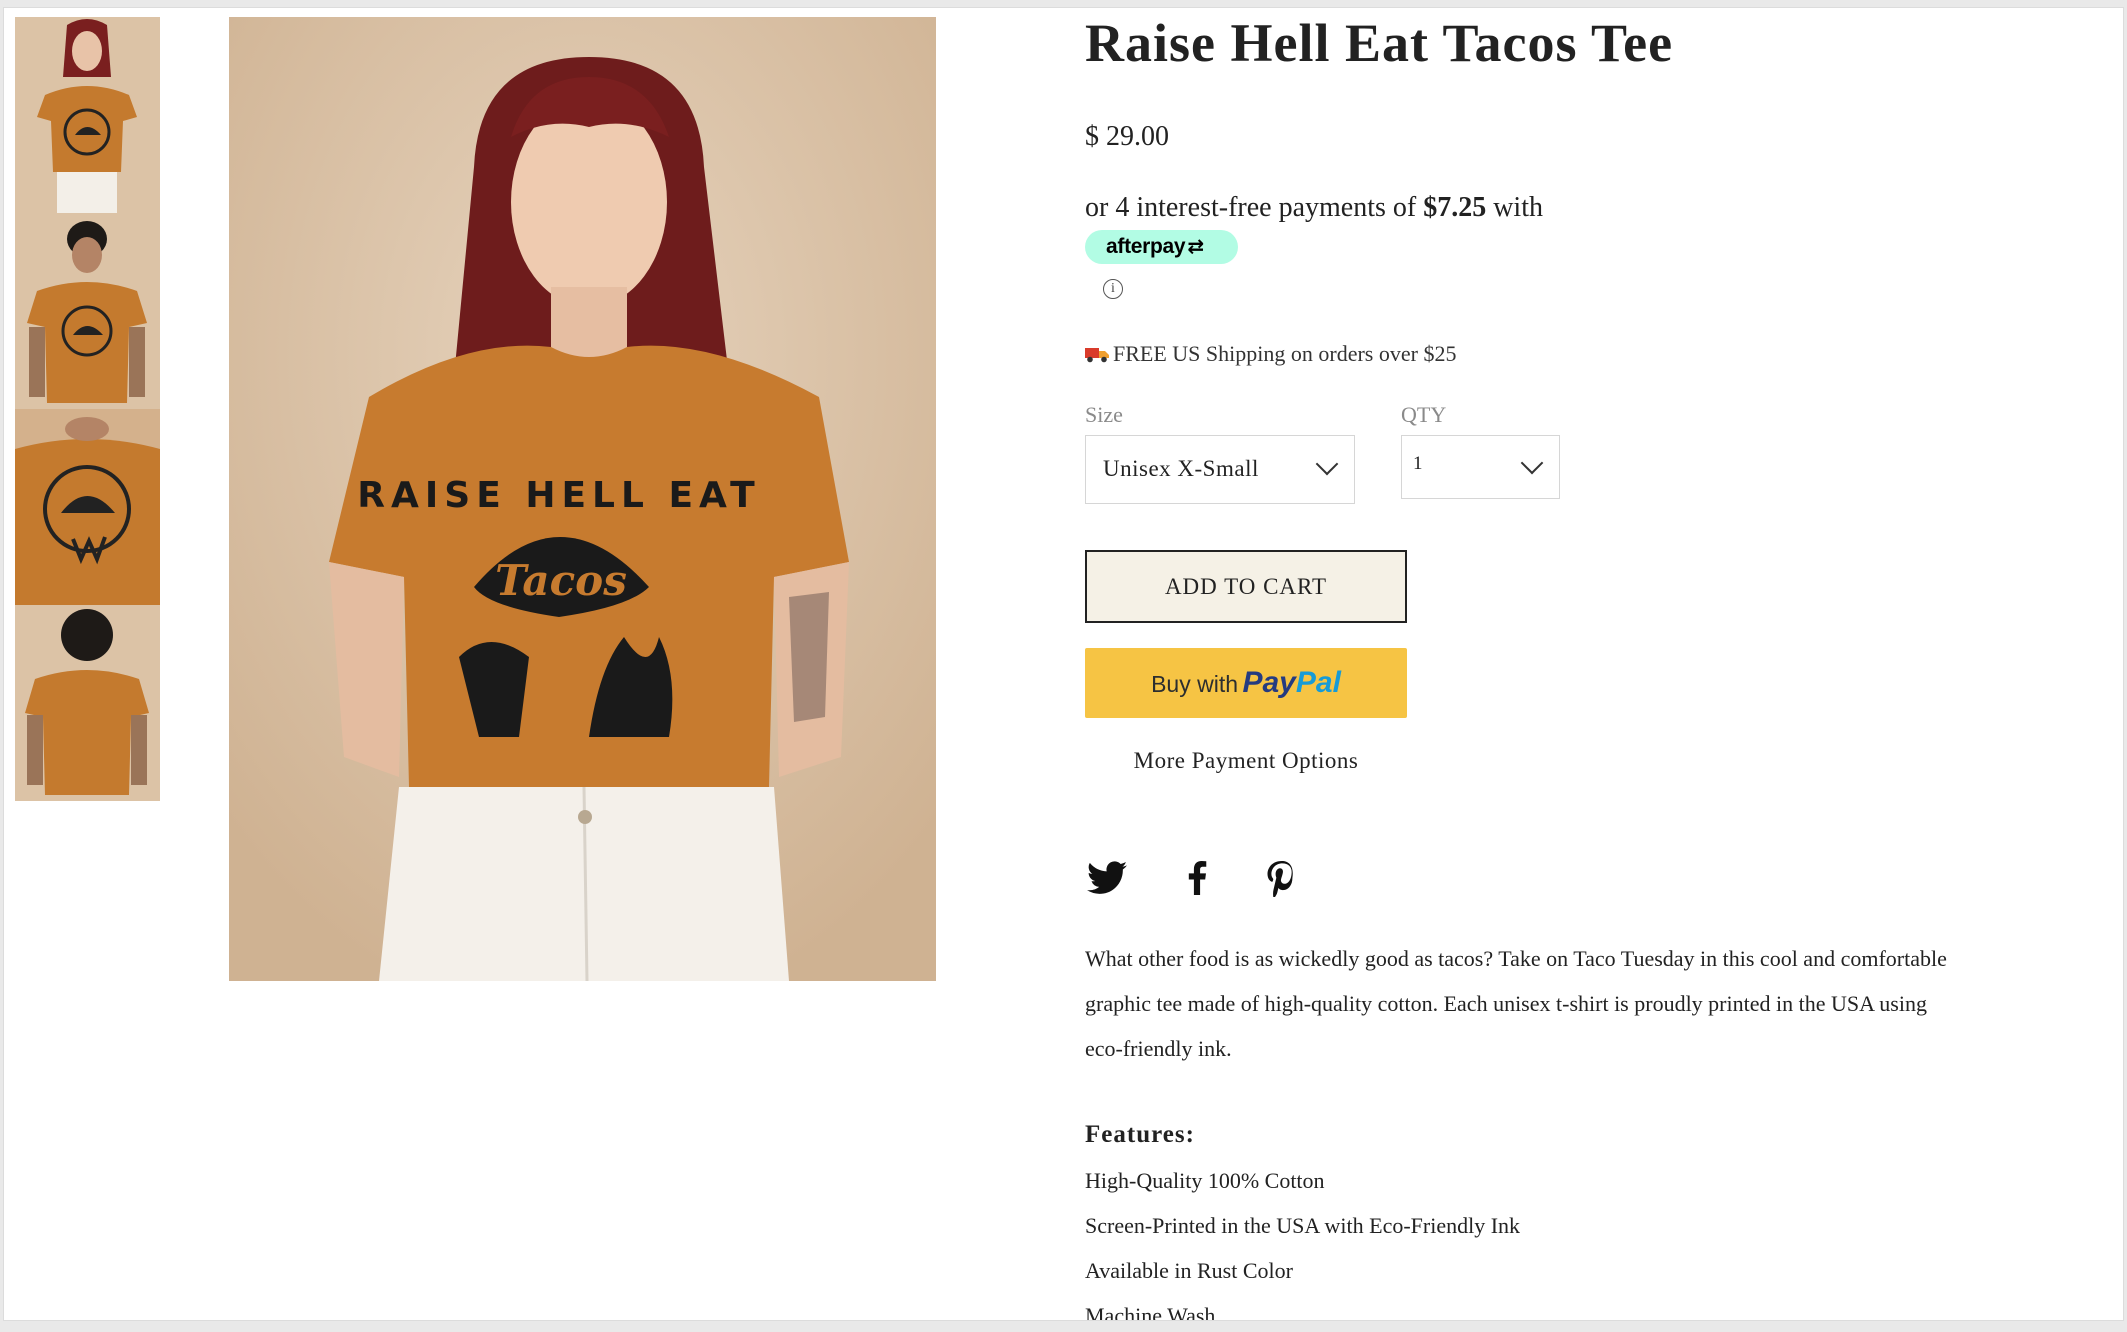 The width and height of the screenshot is (2127, 1332). What do you see at coordinates (1318, 682) in the screenshot?
I see `paypal-logo-pal: Pal` at bounding box center [1318, 682].